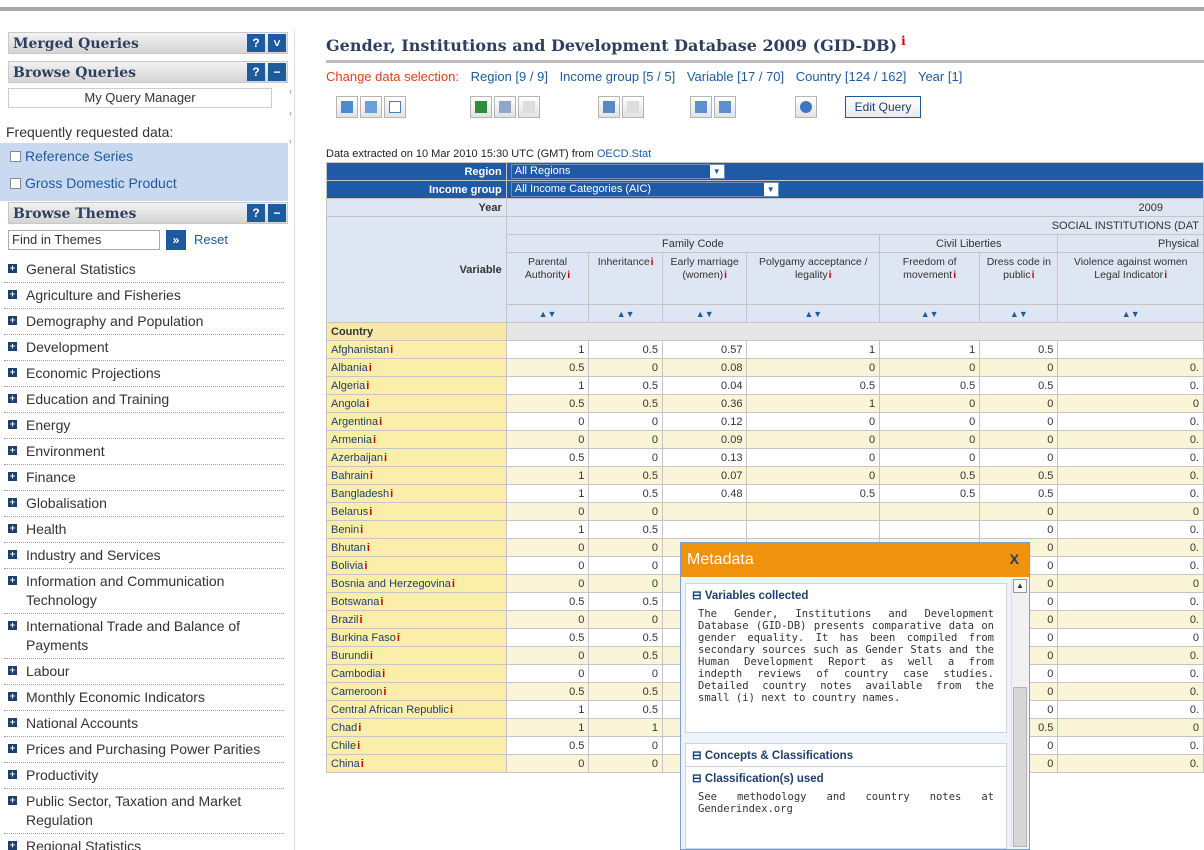 Image resolution: width=1204 pixels, height=850 pixels. Describe the element at coordinates (416, 421) in the screenshot. I see `country-name: Argentinai` at that location.